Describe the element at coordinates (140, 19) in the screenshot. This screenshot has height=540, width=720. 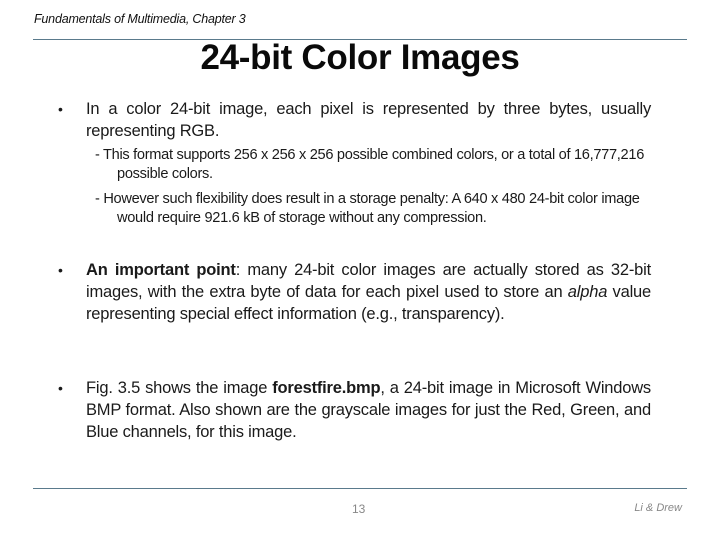
I see `slide-header: Fundamentals of Multimedia, Chapter 3` at that location.